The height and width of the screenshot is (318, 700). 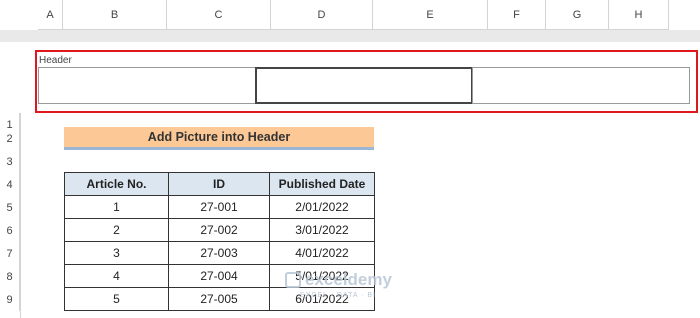 What do you see at coordinates (10, 161) in the screenshot?
I see `row-header-3: 3` at bounding box center [10, 161].